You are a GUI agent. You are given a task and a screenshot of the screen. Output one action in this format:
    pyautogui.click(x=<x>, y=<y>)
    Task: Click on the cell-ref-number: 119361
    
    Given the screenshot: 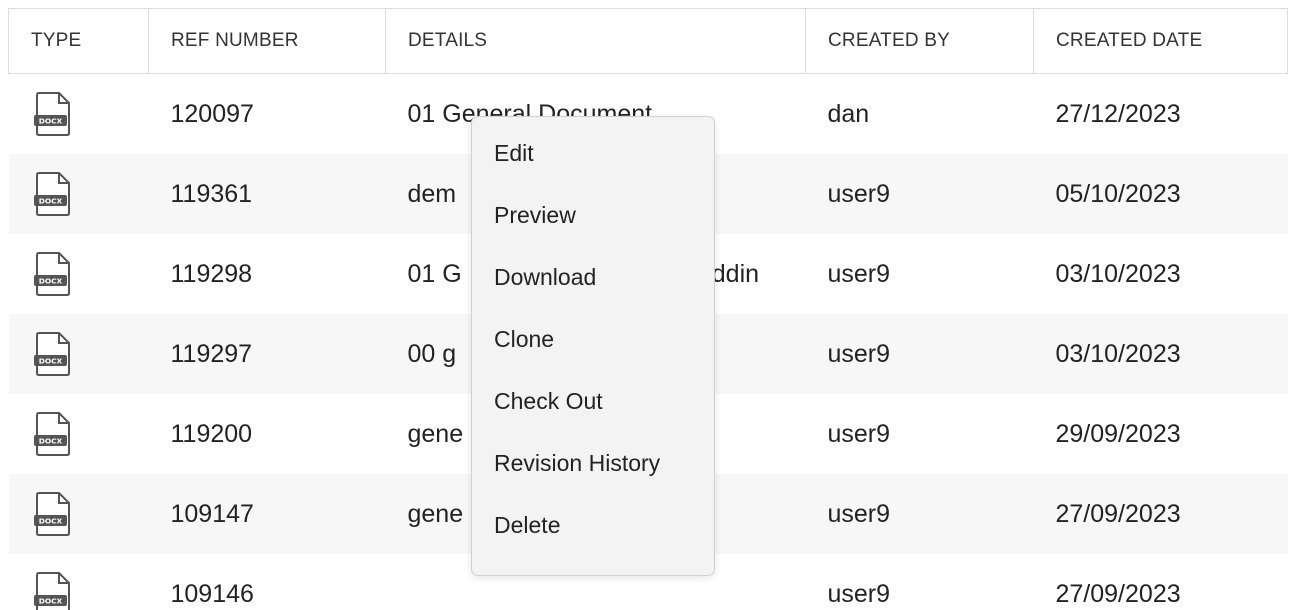 What is the action you would take?
    pyautogui.click(x=267, y=194)
    